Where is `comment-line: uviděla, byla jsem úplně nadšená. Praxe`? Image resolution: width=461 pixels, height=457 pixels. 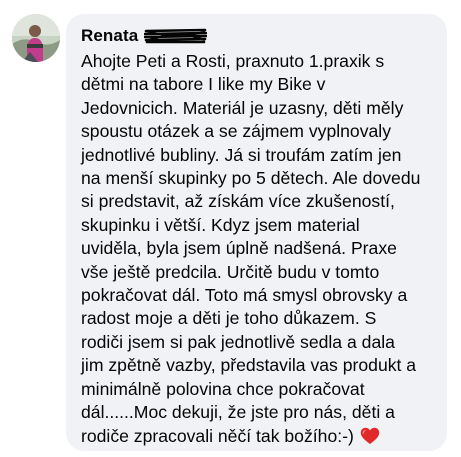 comment-line: uviděla, byla jsem úplně nadšená. Praxe is located at coordinates (239, 248).